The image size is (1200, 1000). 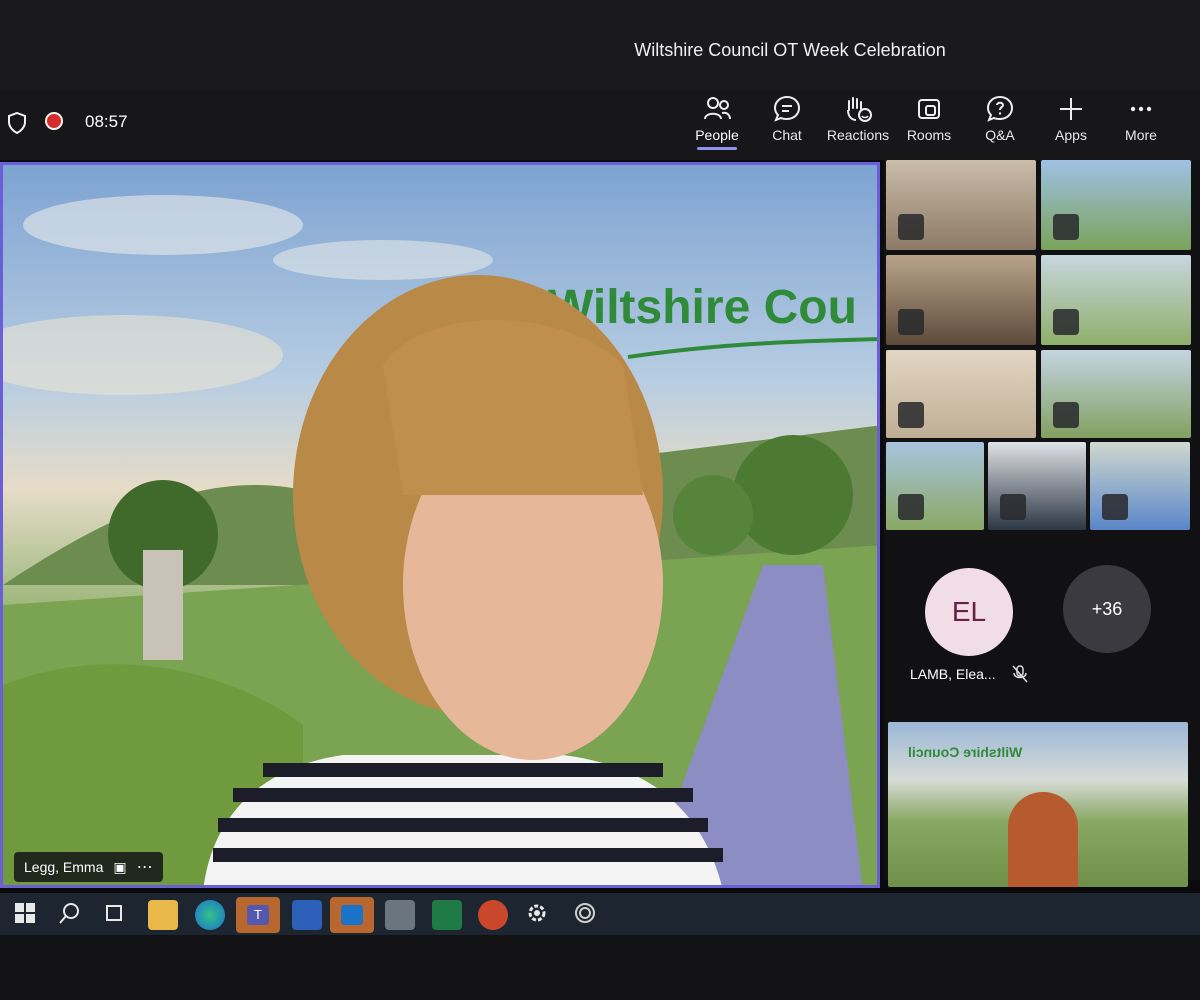 What do you see at coordinates (1071, 135) in the screenshot?
I see `apps-label: Apps` at bounding box center [1071, 135].